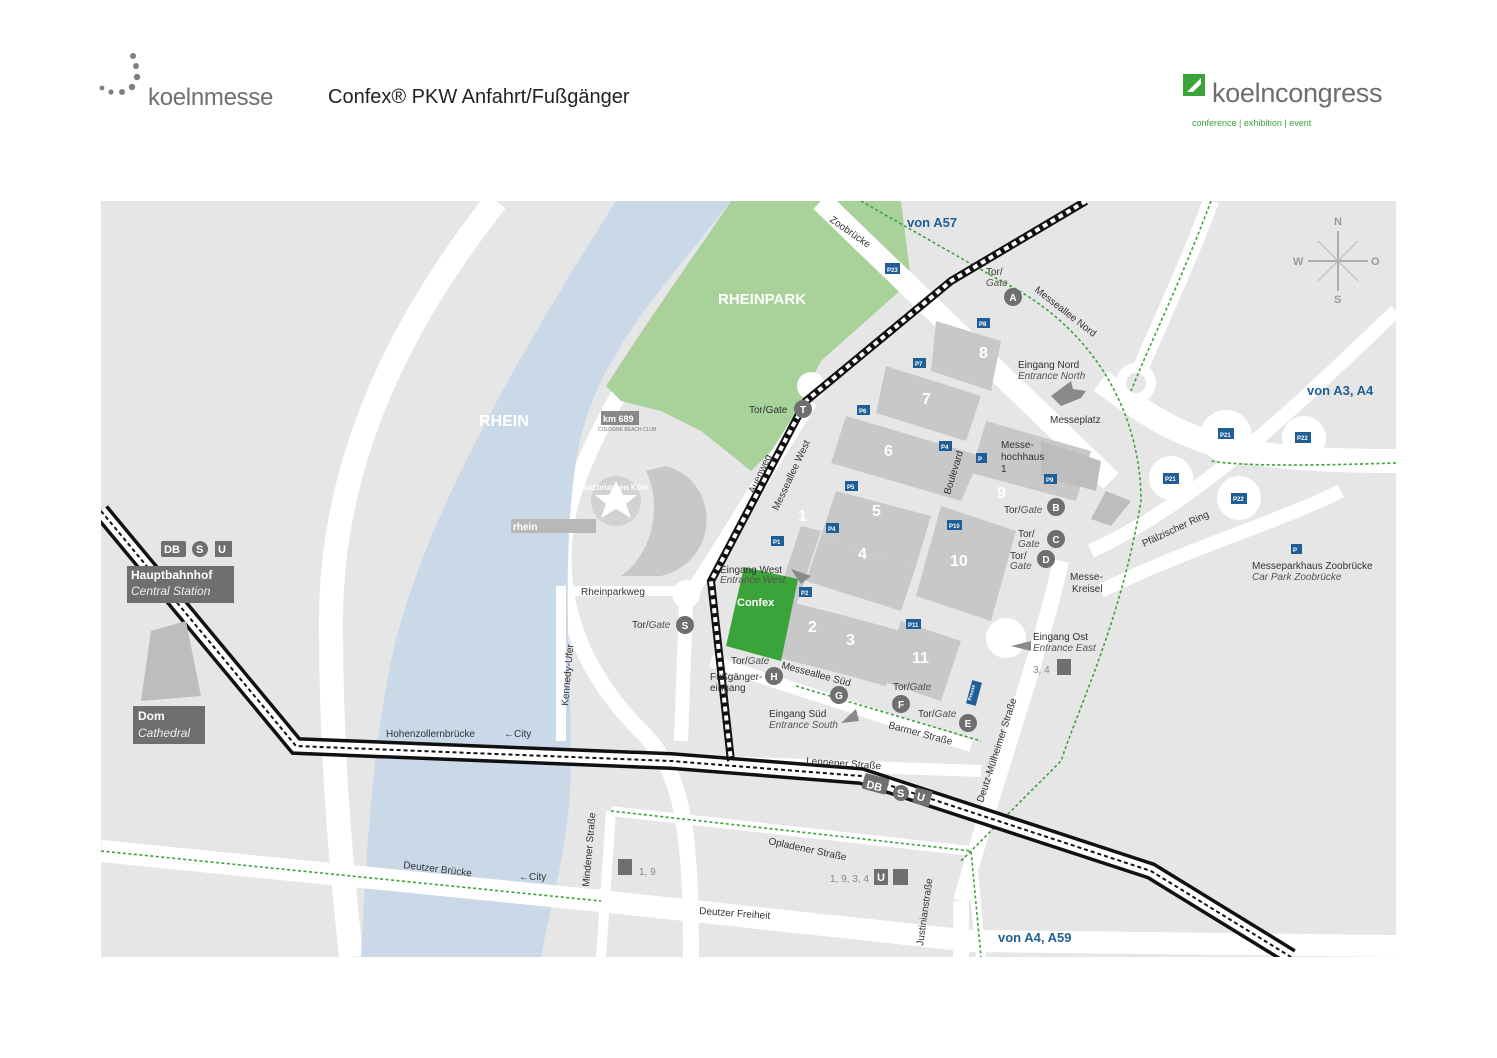  I want to click on hall-1: 1, so click(802, 516).